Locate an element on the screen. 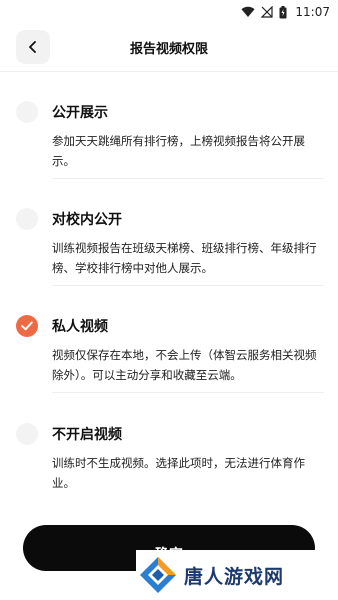  back-button is located at coordinates (33, 47).